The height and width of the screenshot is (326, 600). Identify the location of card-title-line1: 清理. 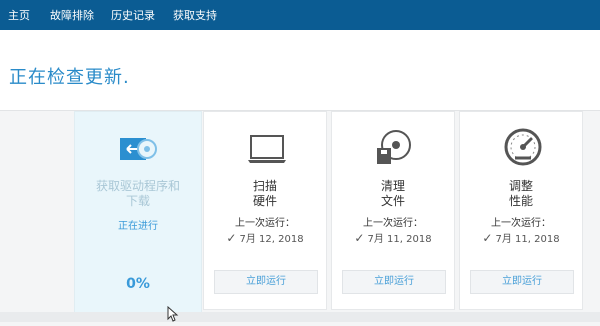
(392, 186).